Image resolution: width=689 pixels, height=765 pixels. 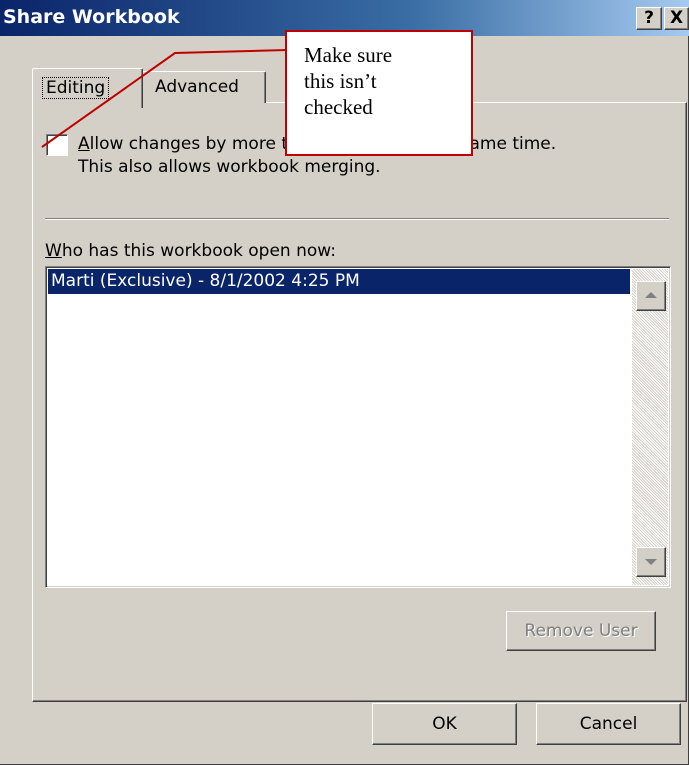 What do you see at coordinates (379, 93) in the screenshot?
I see `annotation-callout: Make sure this isn’t checked` at bounding box center [379, 93].